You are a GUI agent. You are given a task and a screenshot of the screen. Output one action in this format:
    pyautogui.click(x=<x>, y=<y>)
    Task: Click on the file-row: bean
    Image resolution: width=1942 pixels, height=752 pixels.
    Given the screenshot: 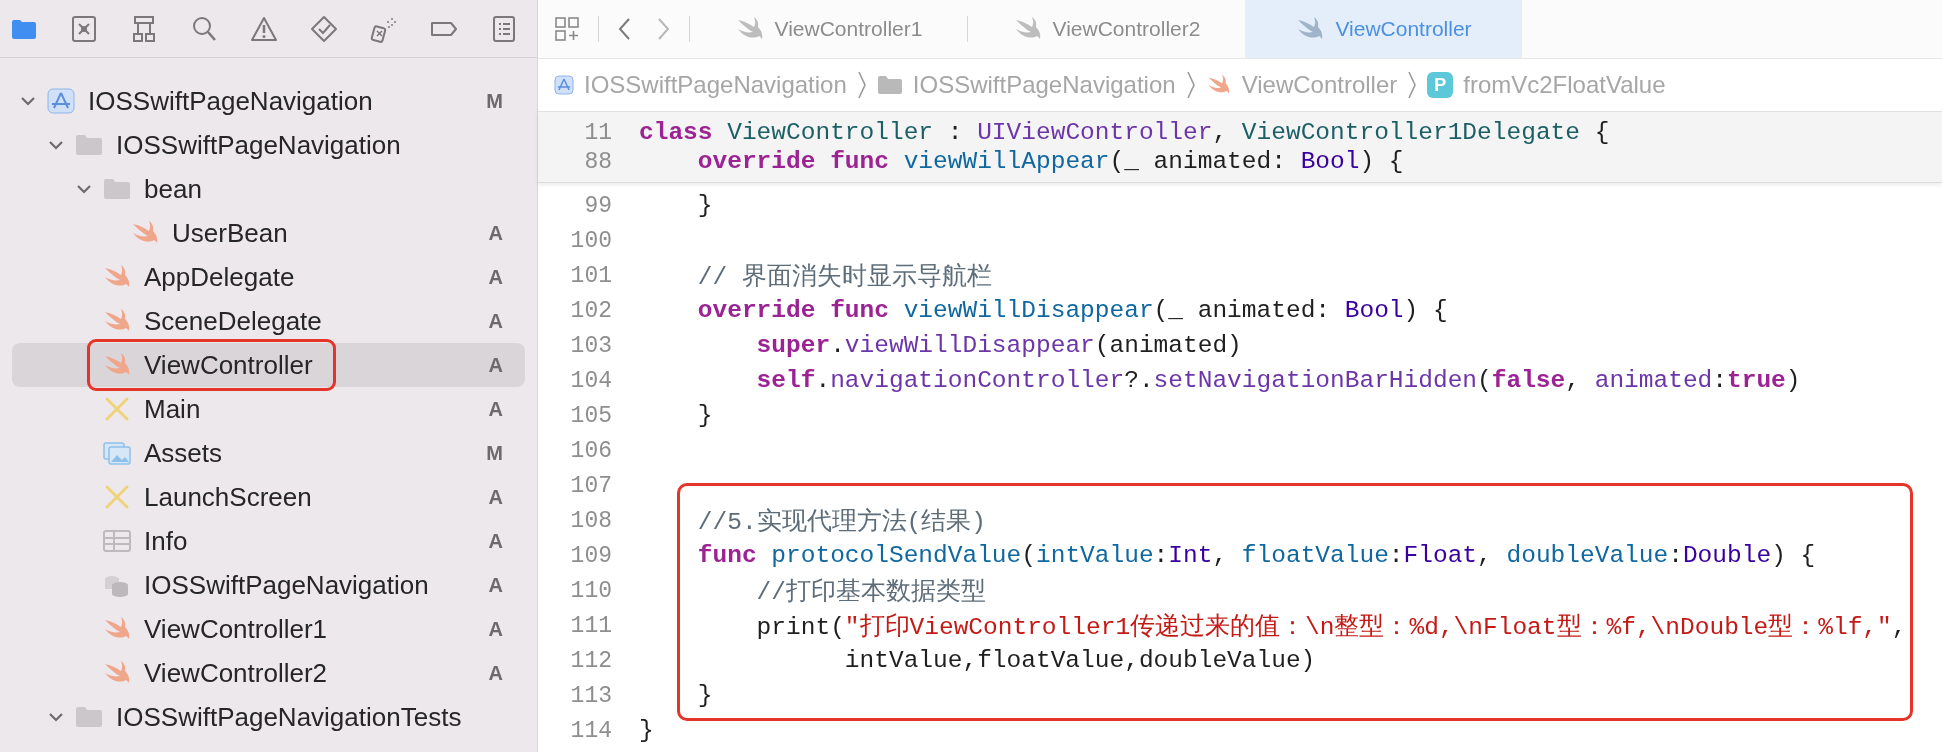 What is the action you would take?
    pyautogui.click(x=268, y=189)
    